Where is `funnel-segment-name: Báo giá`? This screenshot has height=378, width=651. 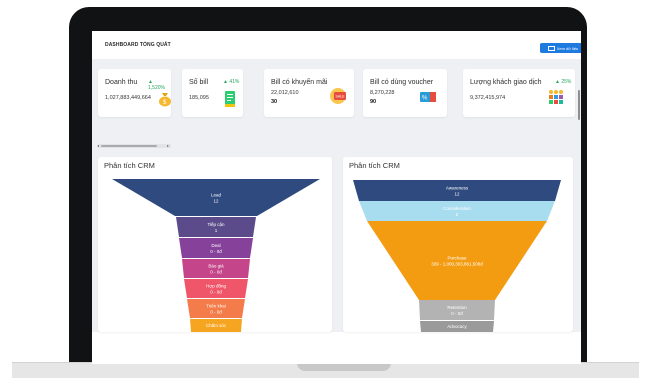 funnel-segment-name: Báo giá is located at coordinates (216, 266).